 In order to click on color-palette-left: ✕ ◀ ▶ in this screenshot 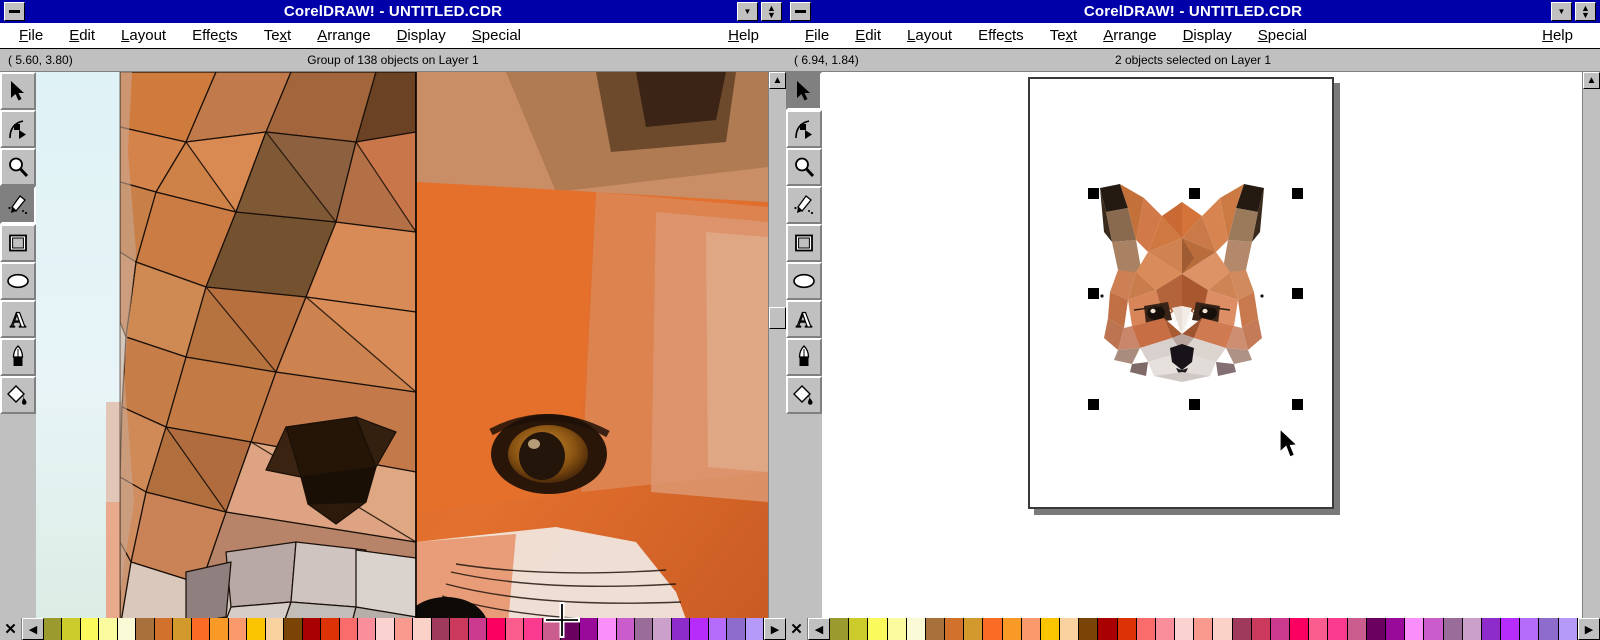, I will do `click(393, 629)`.